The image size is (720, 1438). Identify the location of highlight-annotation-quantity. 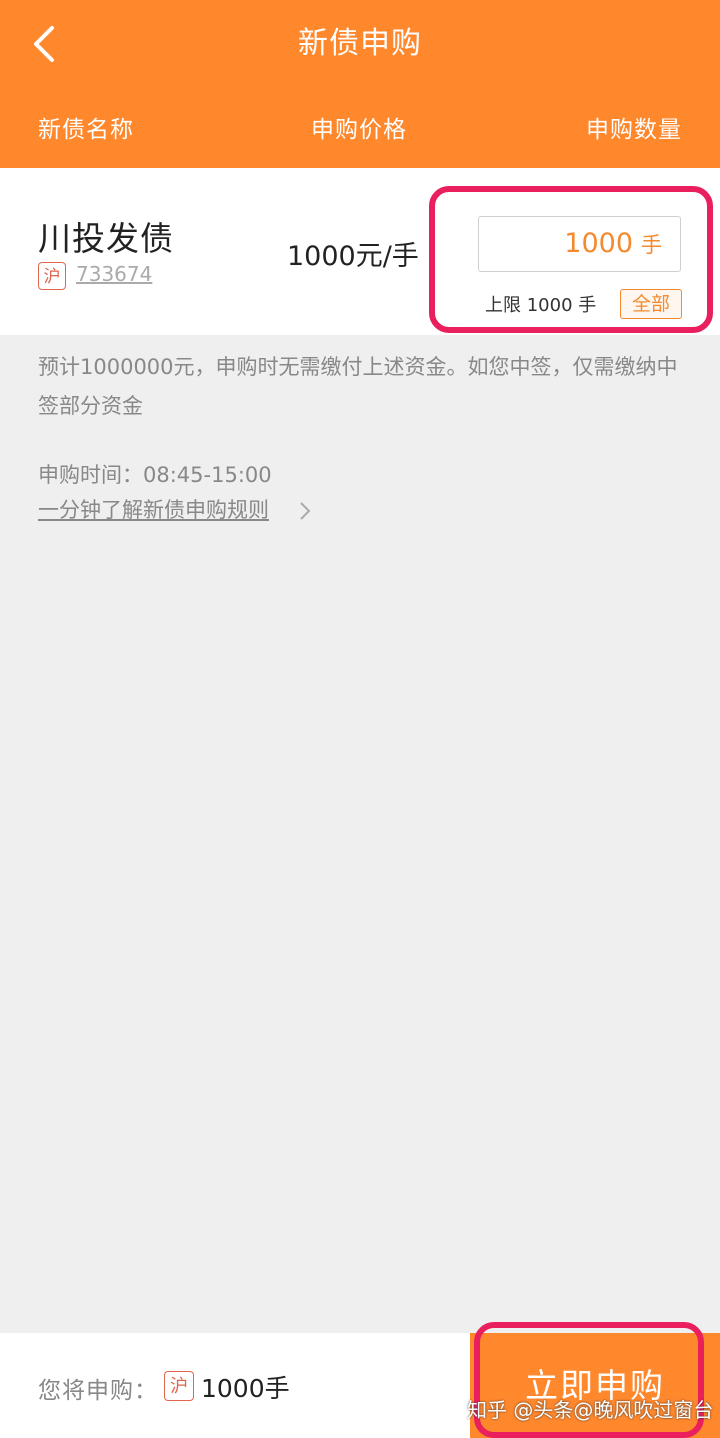
(571, 259).